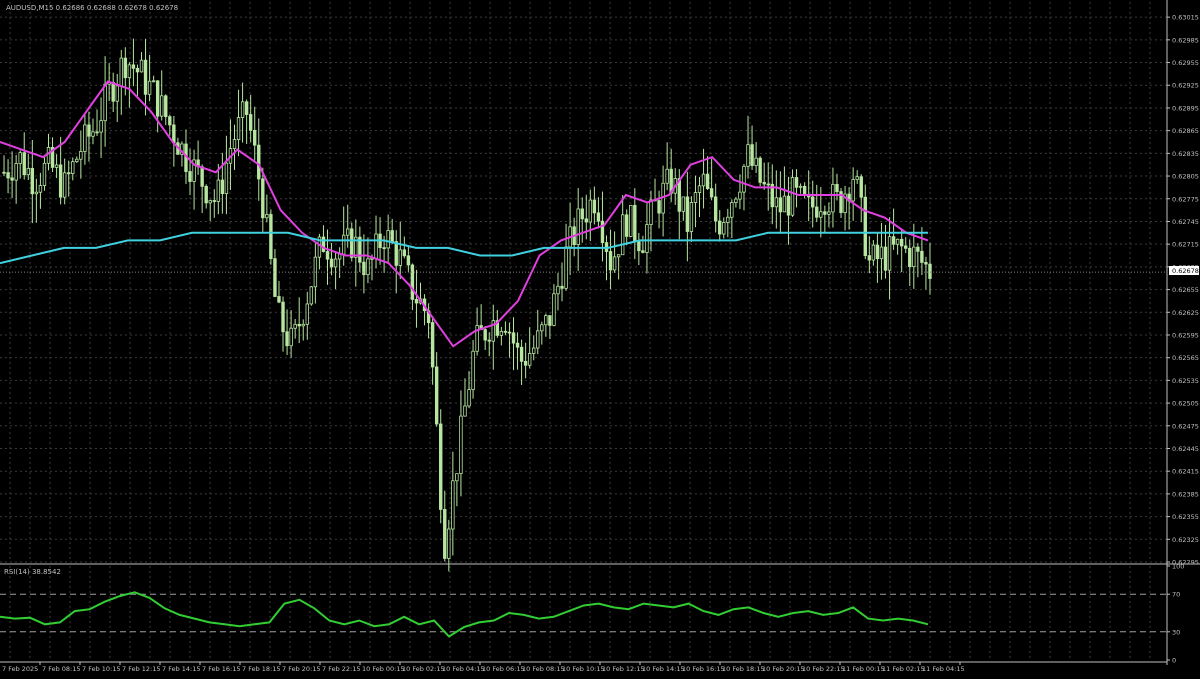 The width and height of the screenshot is (1200, 679). Describe the element at coordinates (1185, 381) in the screenshot. I see `price-tick-label: 0.62535` at that location.